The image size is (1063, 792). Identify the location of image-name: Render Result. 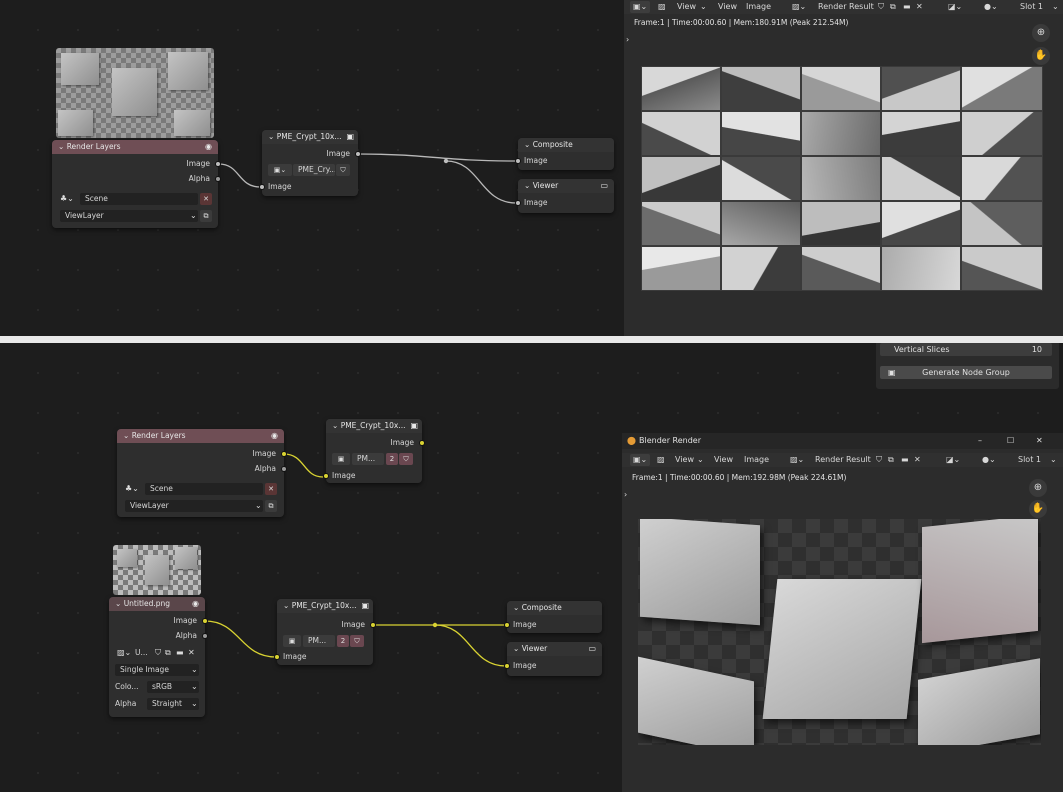
(843, 460).